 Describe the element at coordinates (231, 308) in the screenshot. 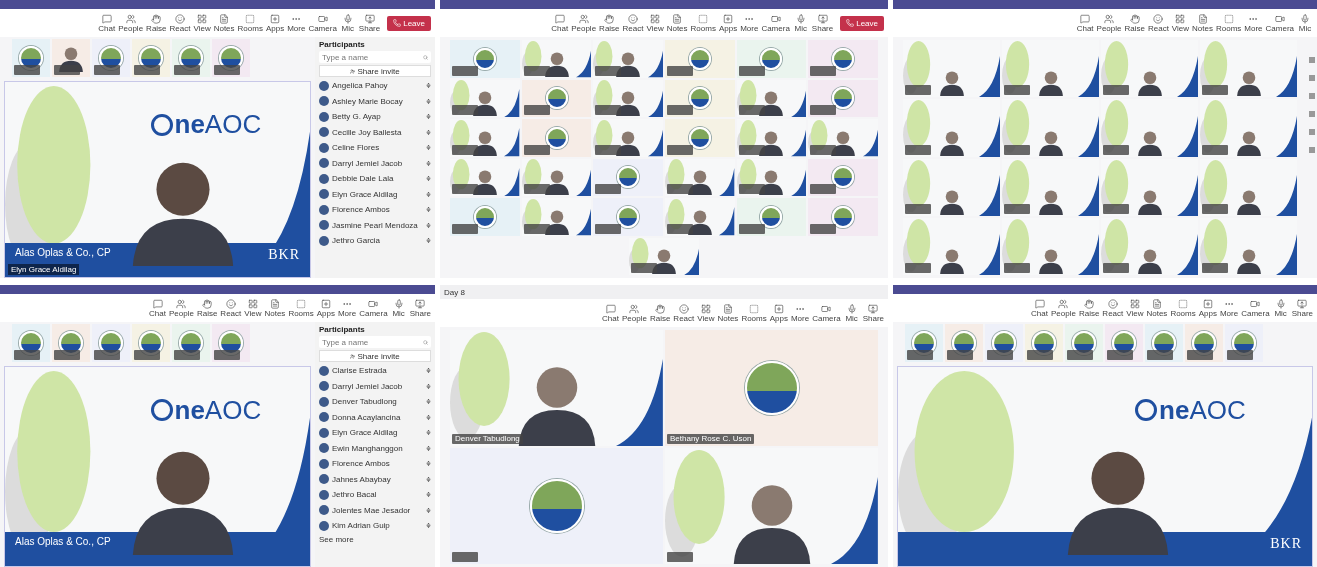

I see `toolbar-button: React` at that location.